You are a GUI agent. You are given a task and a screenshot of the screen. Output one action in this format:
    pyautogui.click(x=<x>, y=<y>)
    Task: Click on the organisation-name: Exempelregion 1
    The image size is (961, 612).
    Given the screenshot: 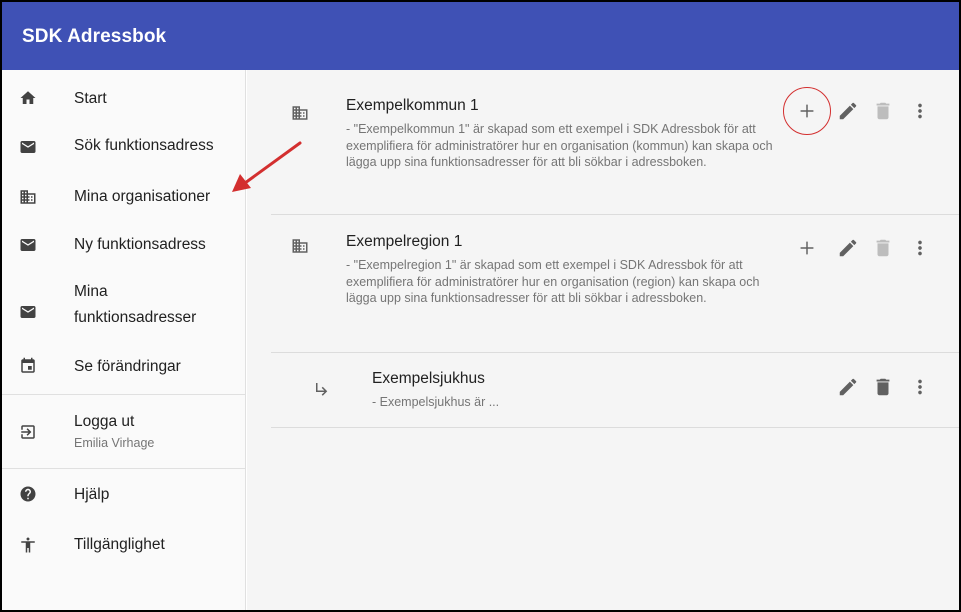 What is the action you would take?
    pyautogui.click(x=404, y=241)
    